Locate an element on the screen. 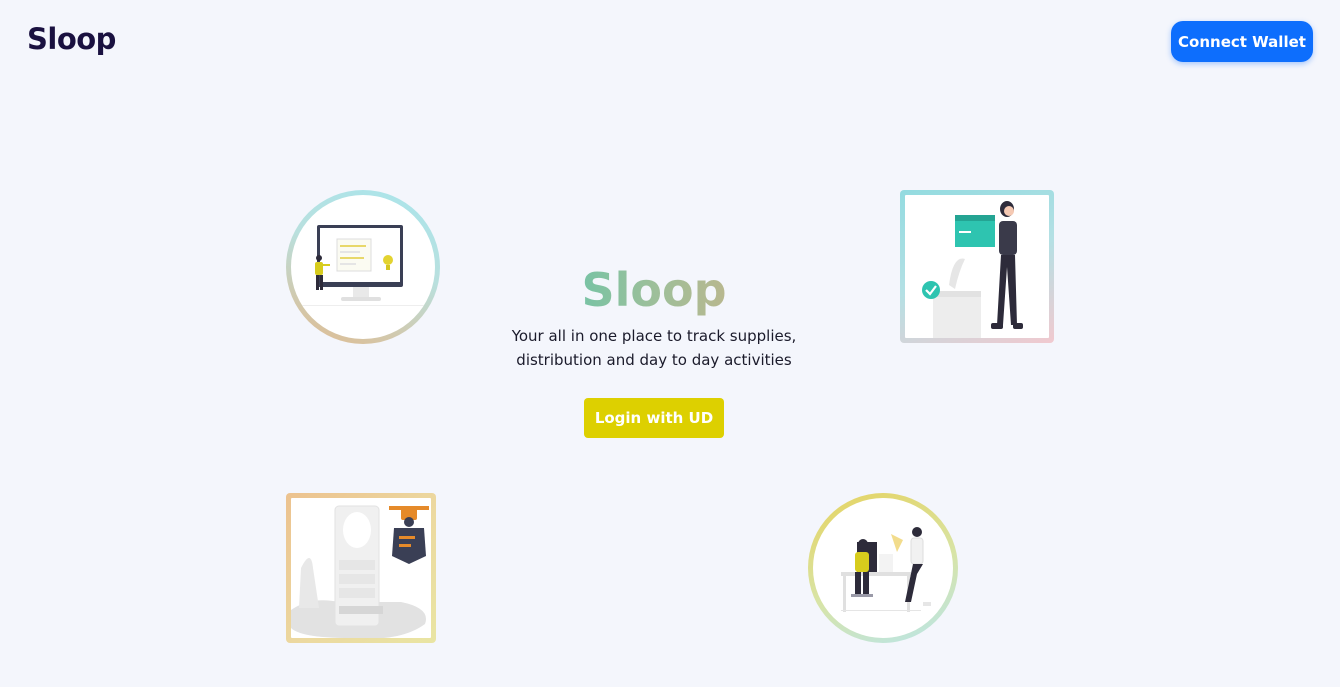  person-head is located at coordinates (319, 258).